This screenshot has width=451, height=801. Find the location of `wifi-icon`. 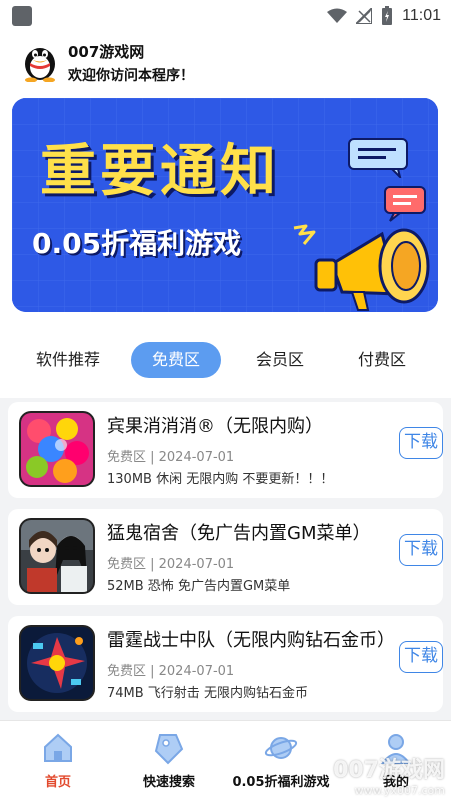

wifi-icon is located at coordinates (337, 15).